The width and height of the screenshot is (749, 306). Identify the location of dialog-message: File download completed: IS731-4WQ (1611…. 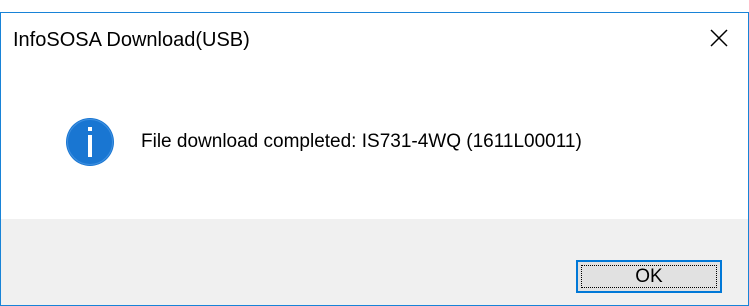
(361, 141).